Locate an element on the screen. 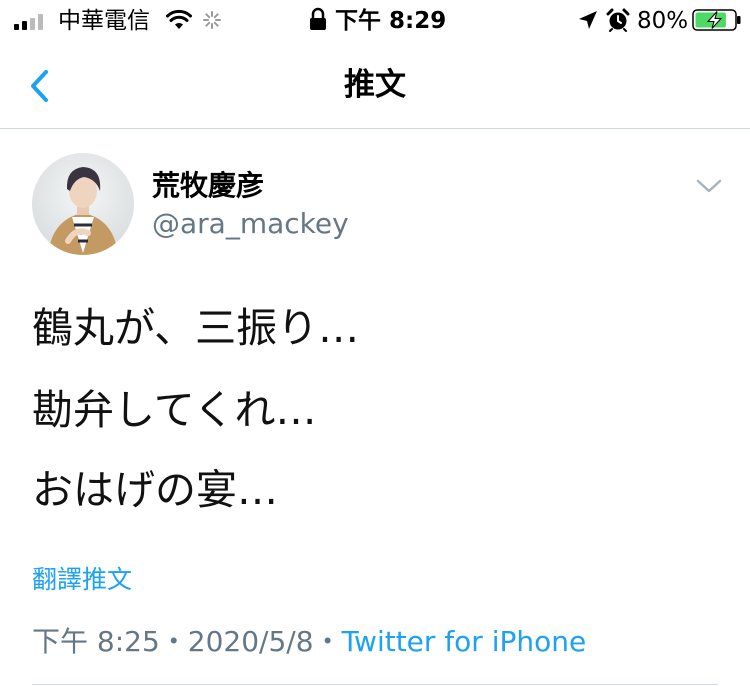 The image size is (750, 686). author-handle: @ara_mackey is located at coordinates (250, 224).